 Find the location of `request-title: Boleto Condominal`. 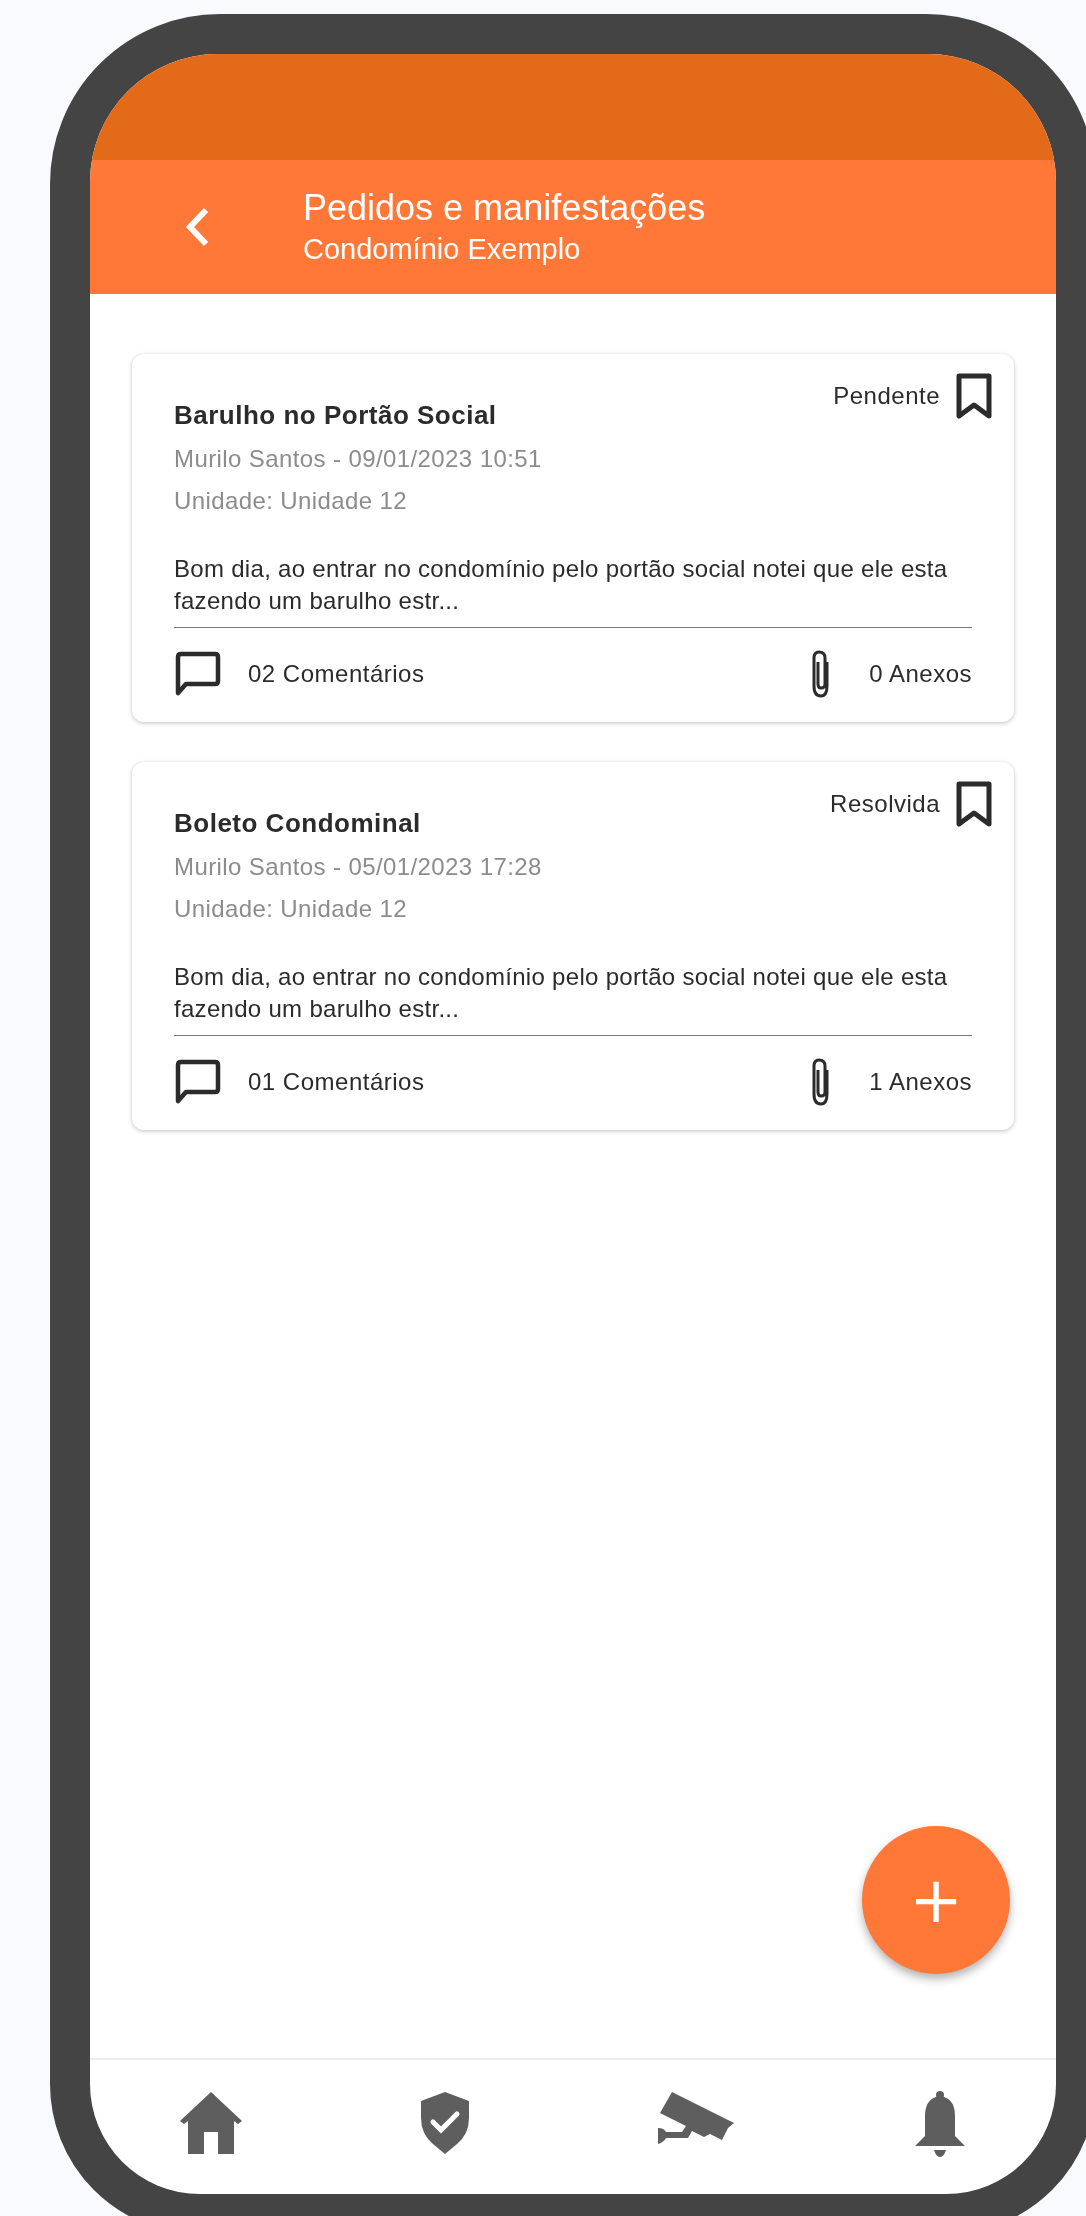

request-title: Boleto Condominal is located at coordinates (297, 823).